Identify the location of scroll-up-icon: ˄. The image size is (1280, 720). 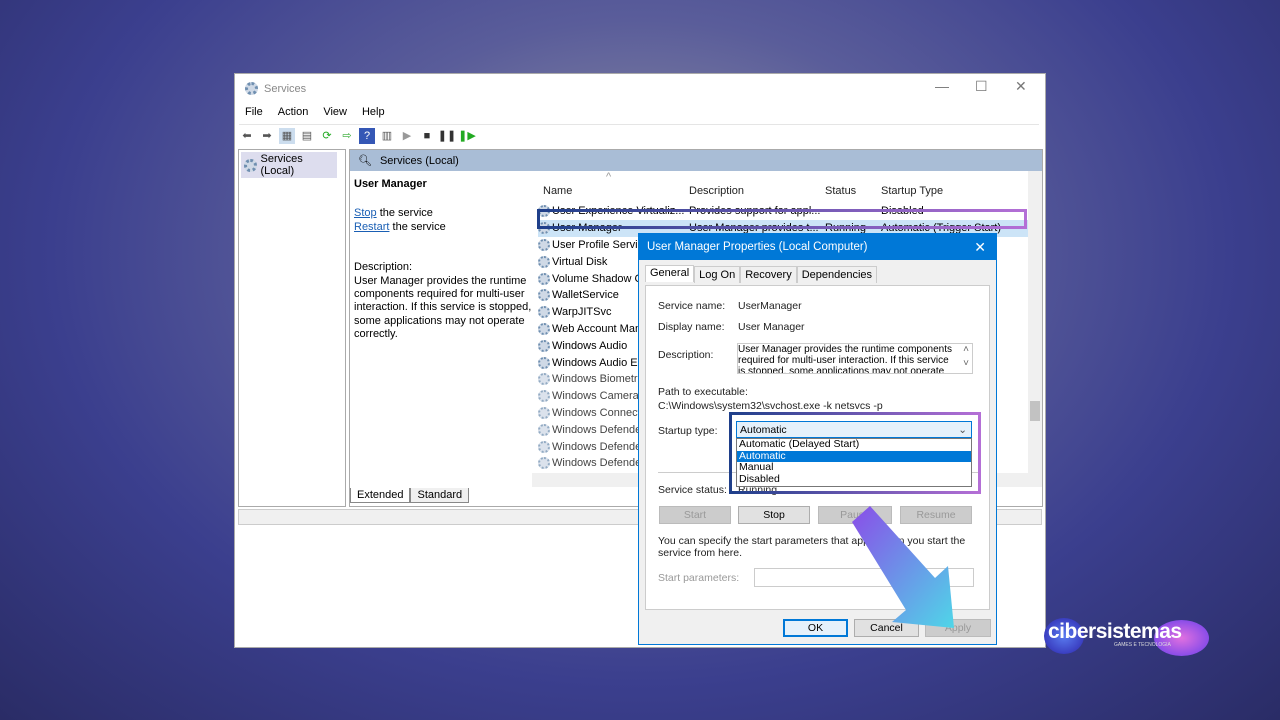
(966, 349).